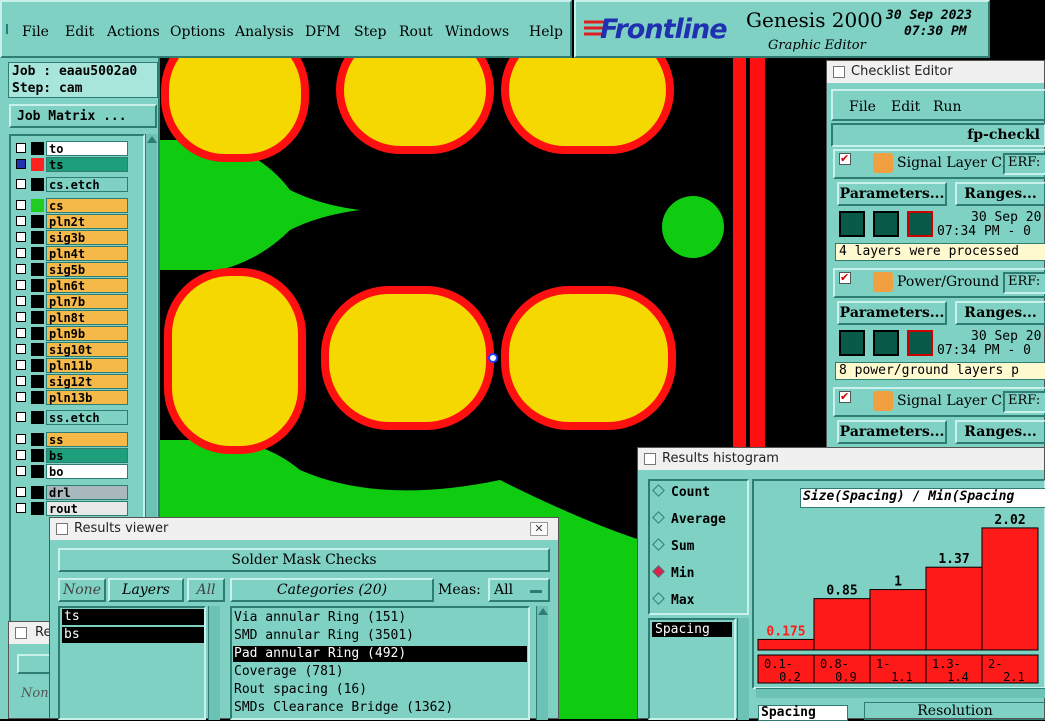 The image size is (1045, 721). I want to click on checklist-menu-file: File, so click(862, 107).